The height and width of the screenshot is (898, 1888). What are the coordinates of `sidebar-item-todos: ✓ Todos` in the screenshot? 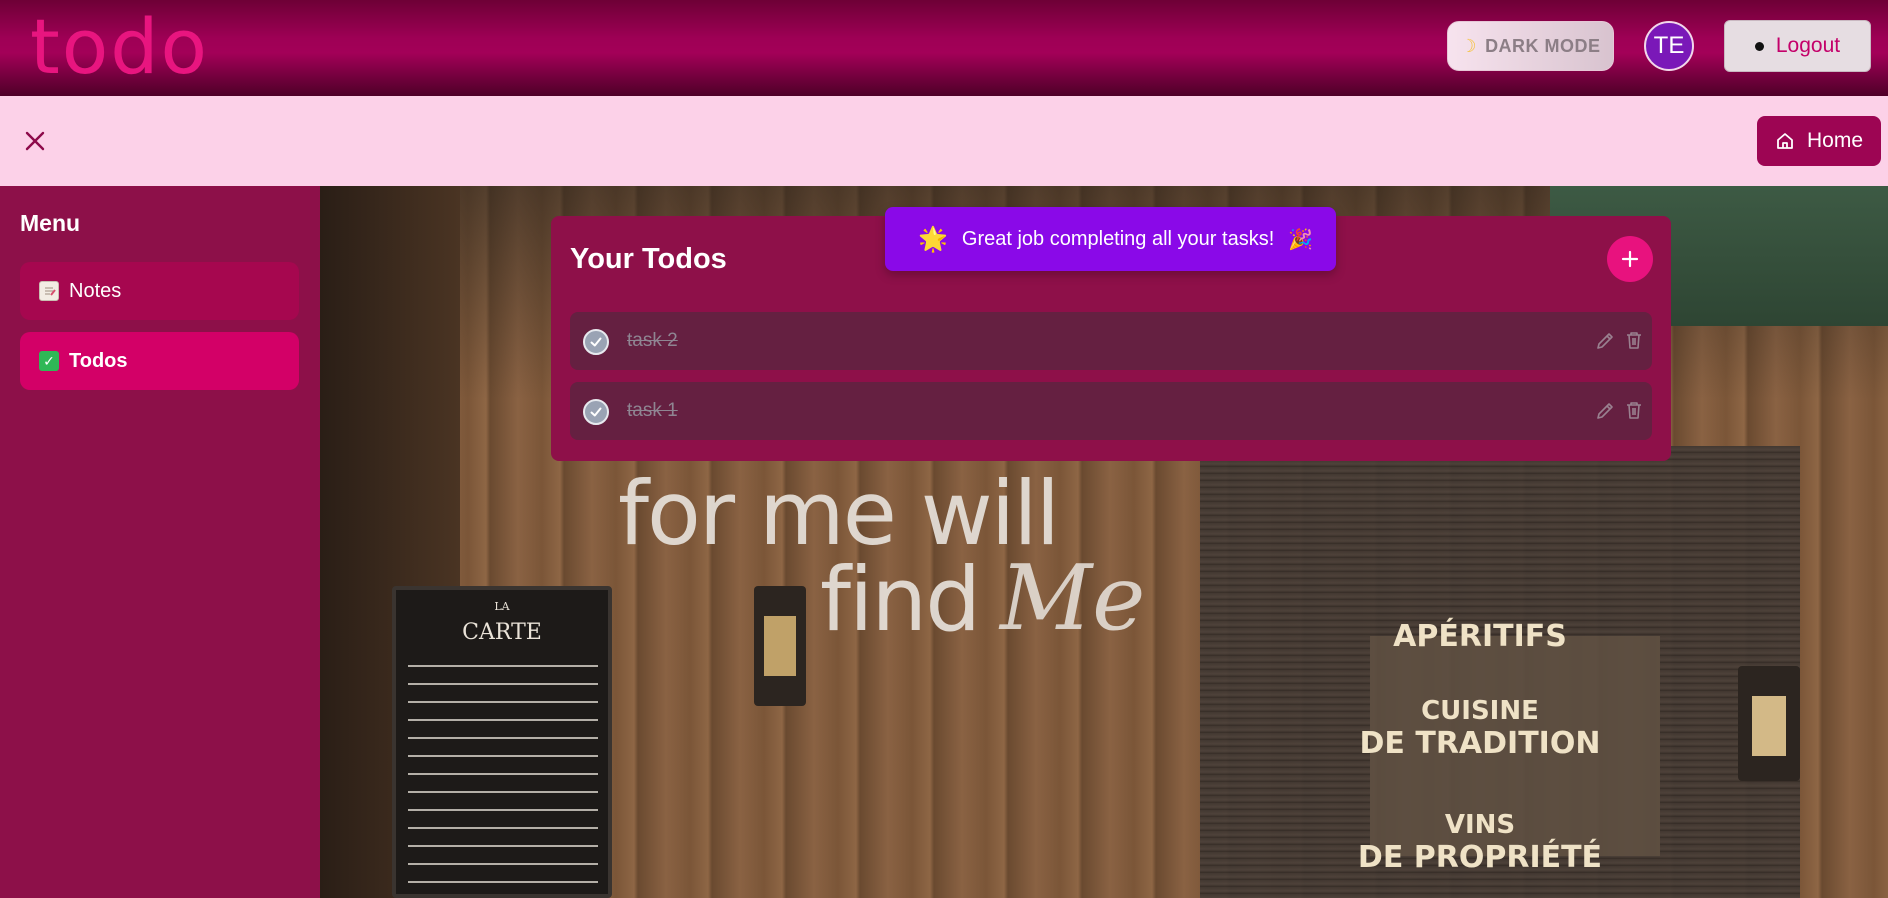 It's located at (159, 361).